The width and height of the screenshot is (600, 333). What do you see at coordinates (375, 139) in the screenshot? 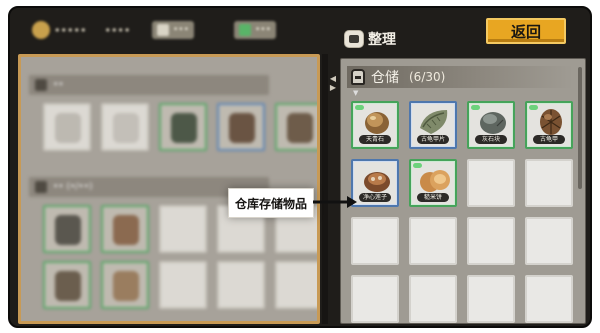
I see `item-name: 天青石` at bounding box center [375, 139].